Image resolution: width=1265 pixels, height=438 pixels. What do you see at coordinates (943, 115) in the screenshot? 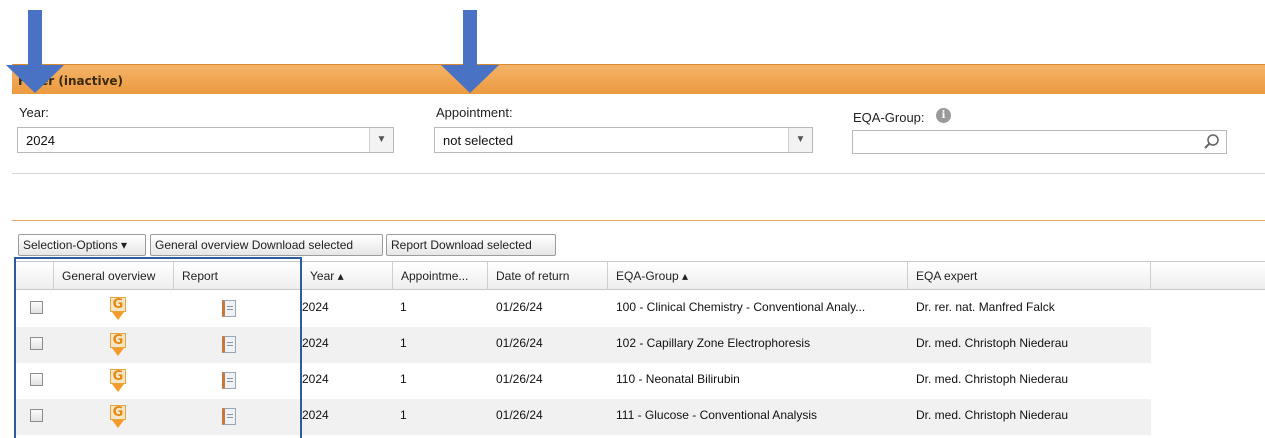
I see `info-icon: i` at bounding box center [943, 115].